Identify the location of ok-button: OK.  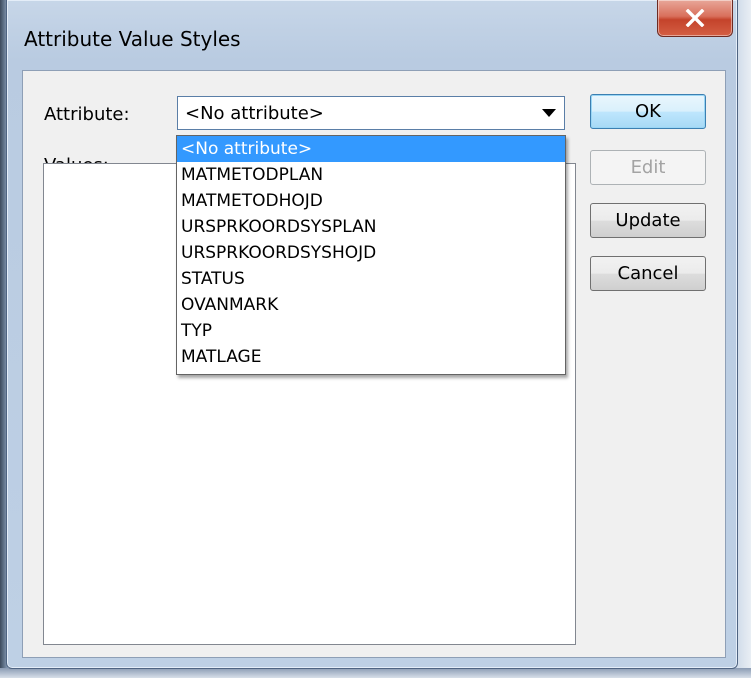
(648, 111).